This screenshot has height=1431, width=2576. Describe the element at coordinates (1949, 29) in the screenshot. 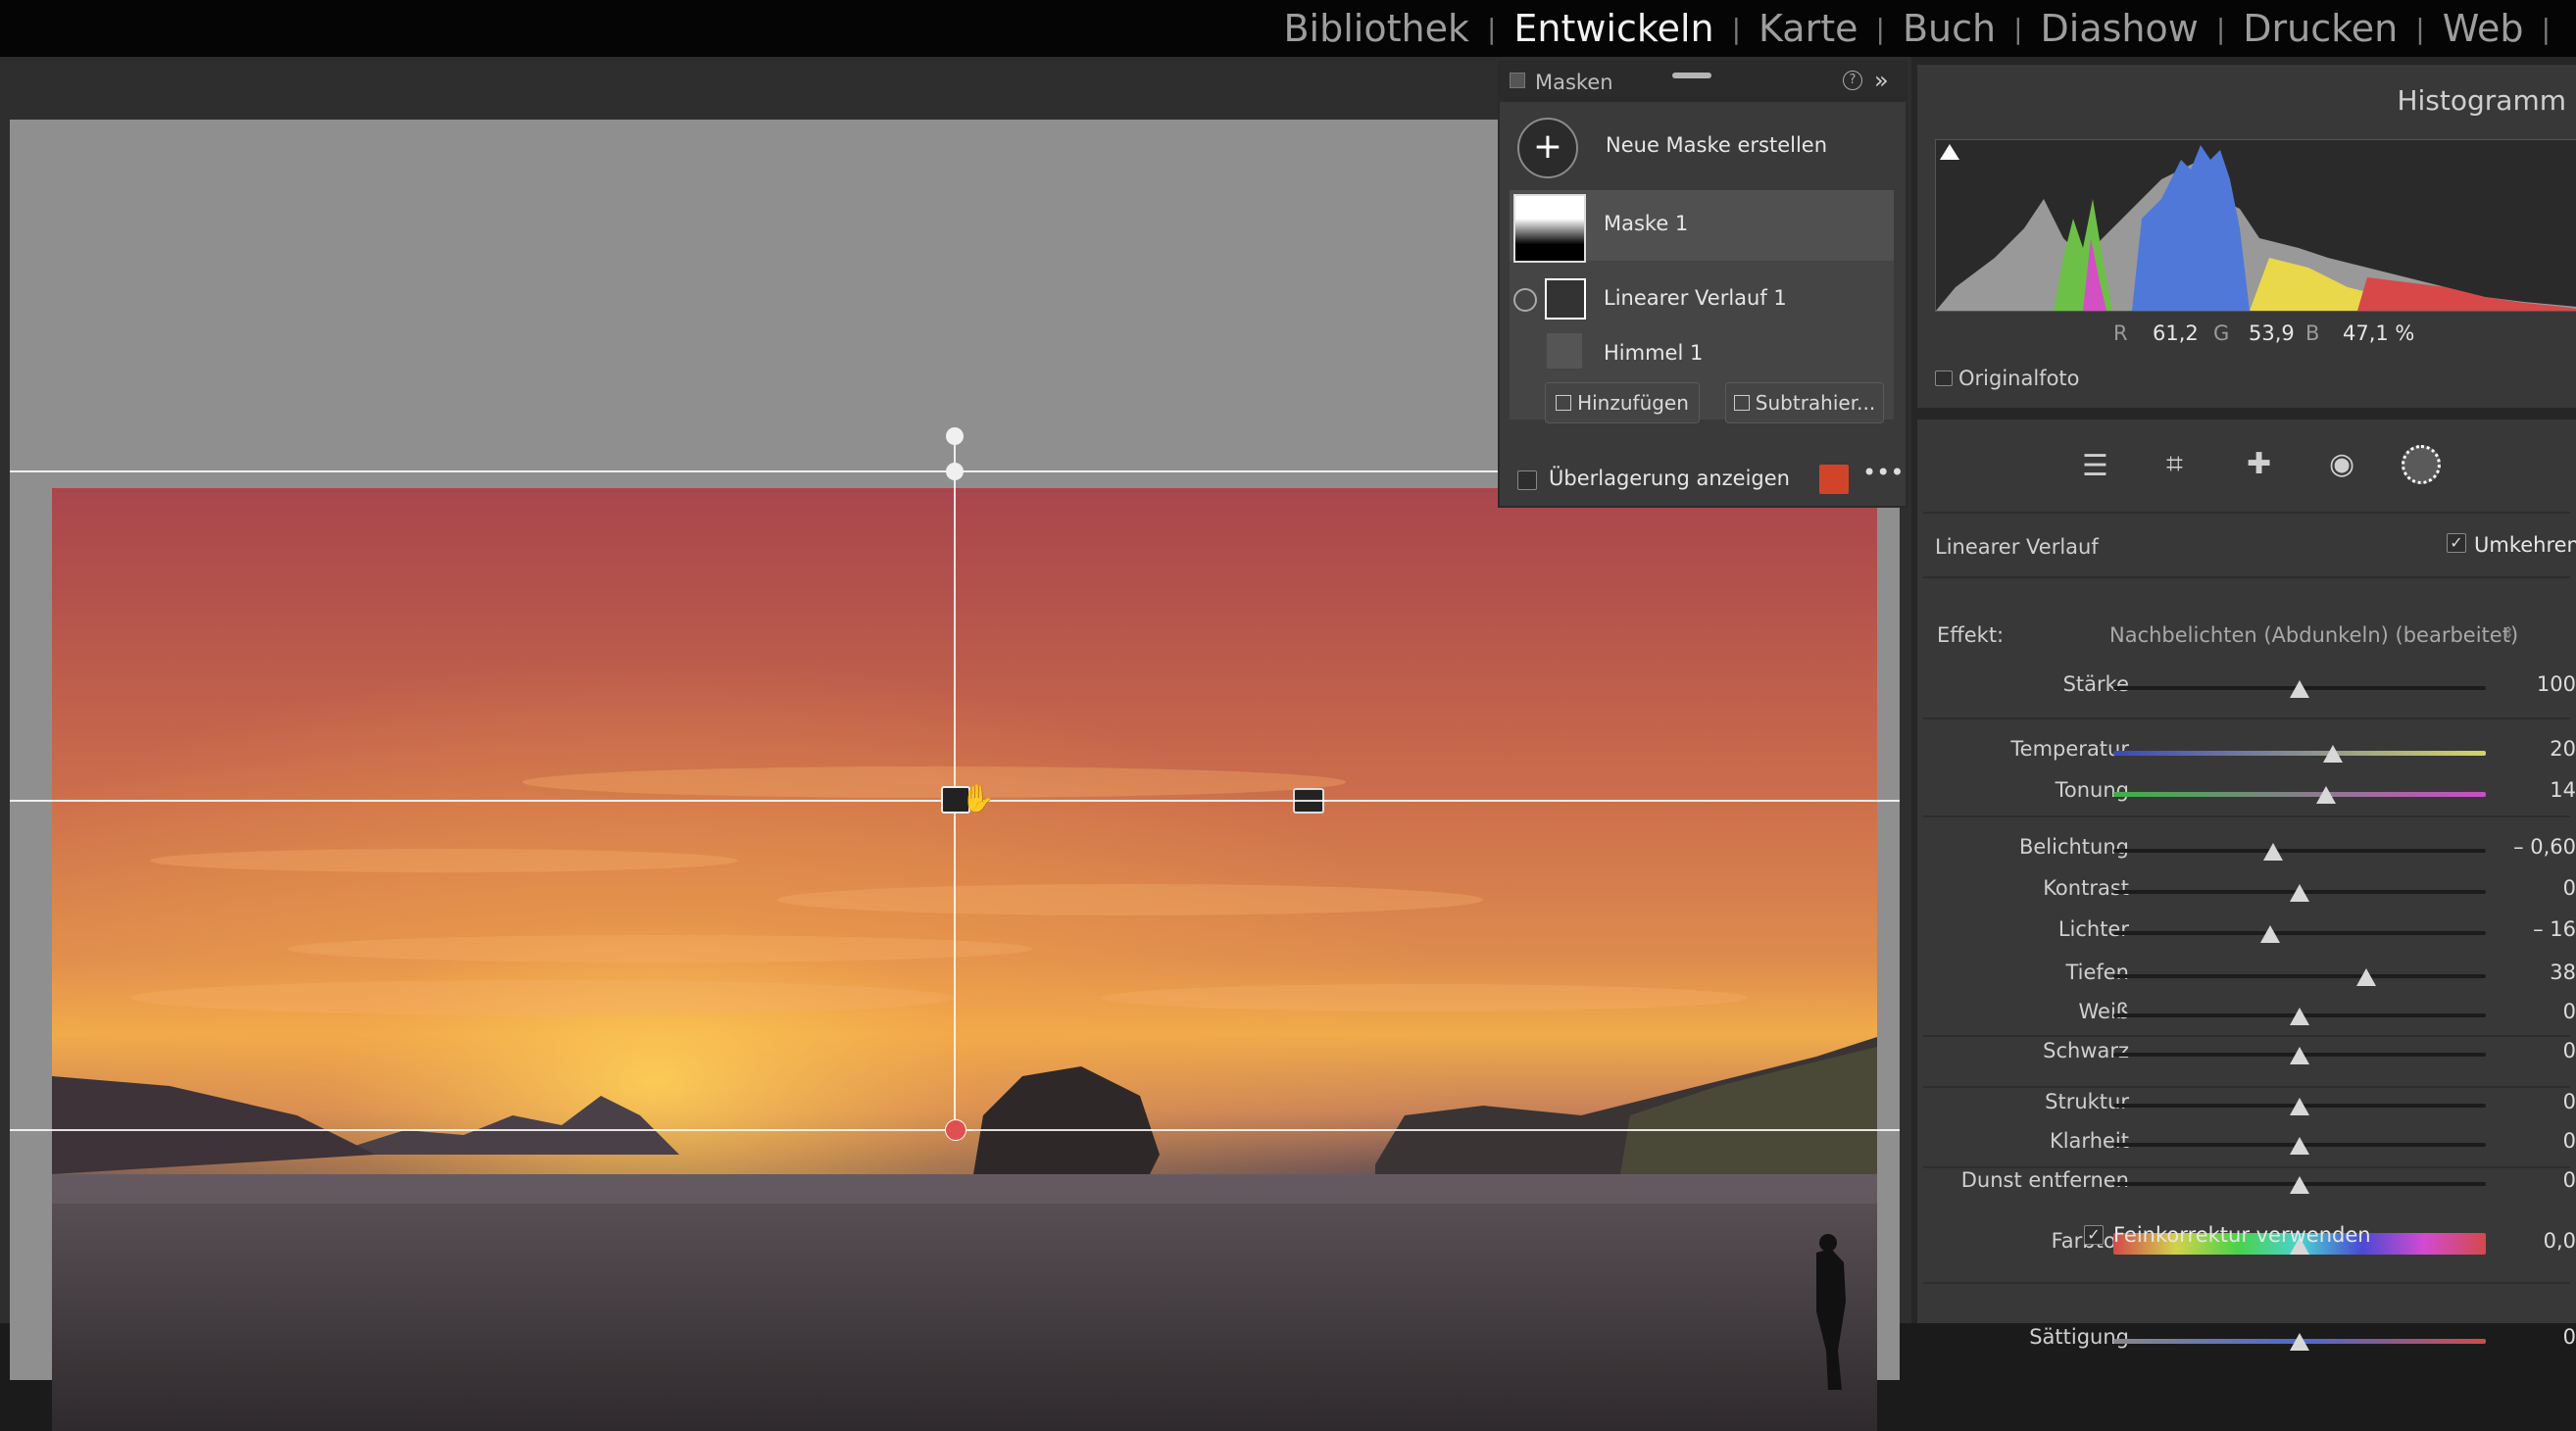

I see `module-book: Buch` at that location.